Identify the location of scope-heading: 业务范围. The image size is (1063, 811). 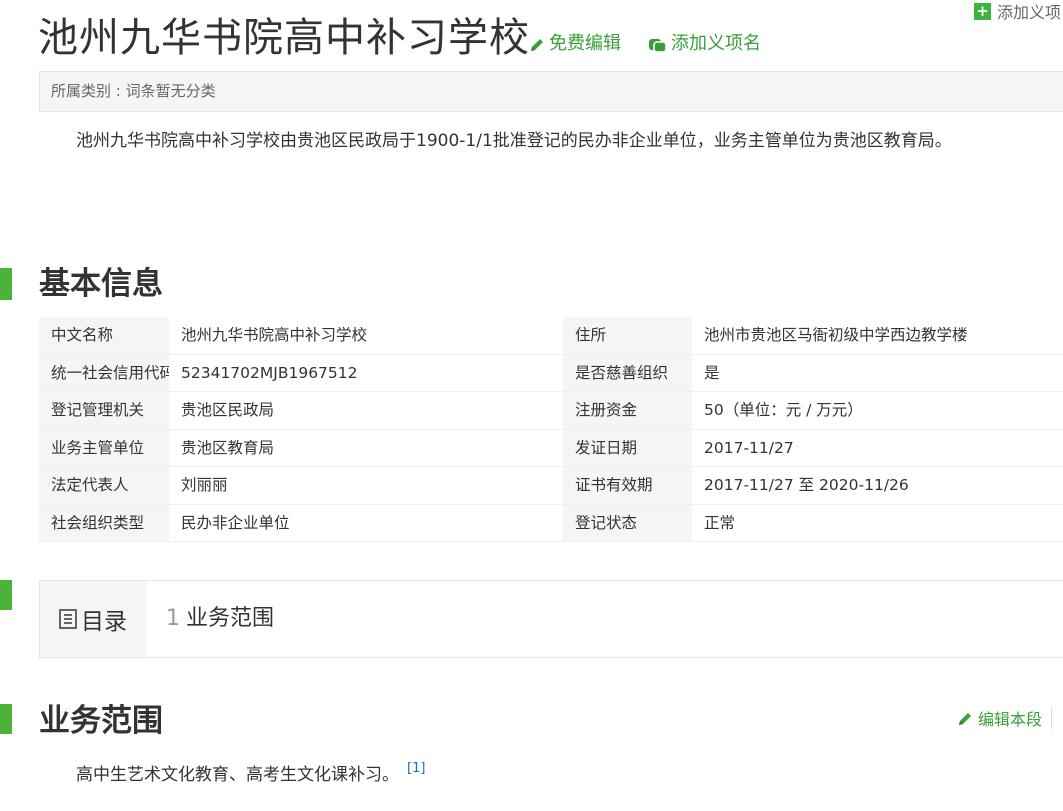
(101, 721).